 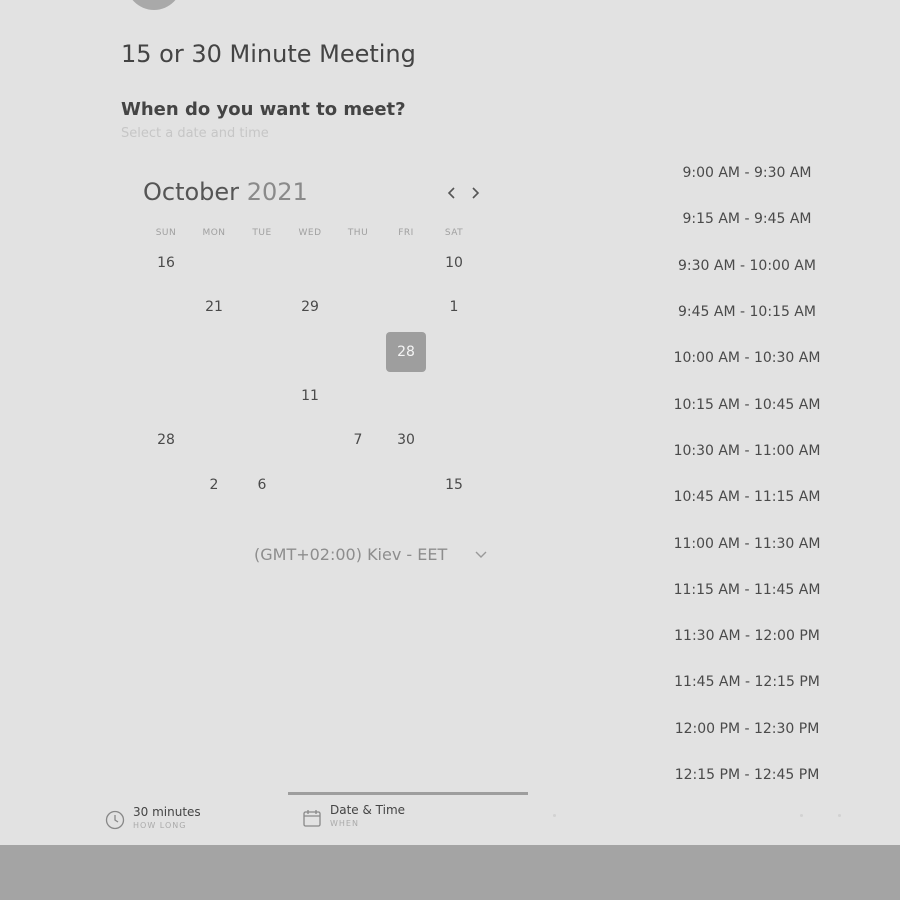 I want to click on calendar-day: 11, so click(x=310, y=396).